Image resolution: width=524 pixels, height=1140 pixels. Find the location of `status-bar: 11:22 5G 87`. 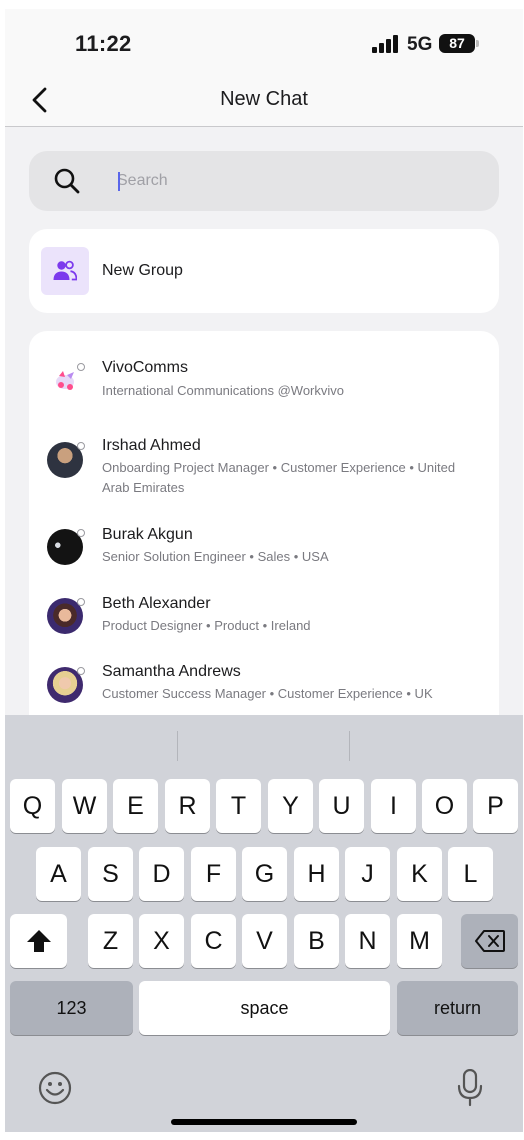

status-bar: 11:22 5G 87 is located at coordinates (264, 40).